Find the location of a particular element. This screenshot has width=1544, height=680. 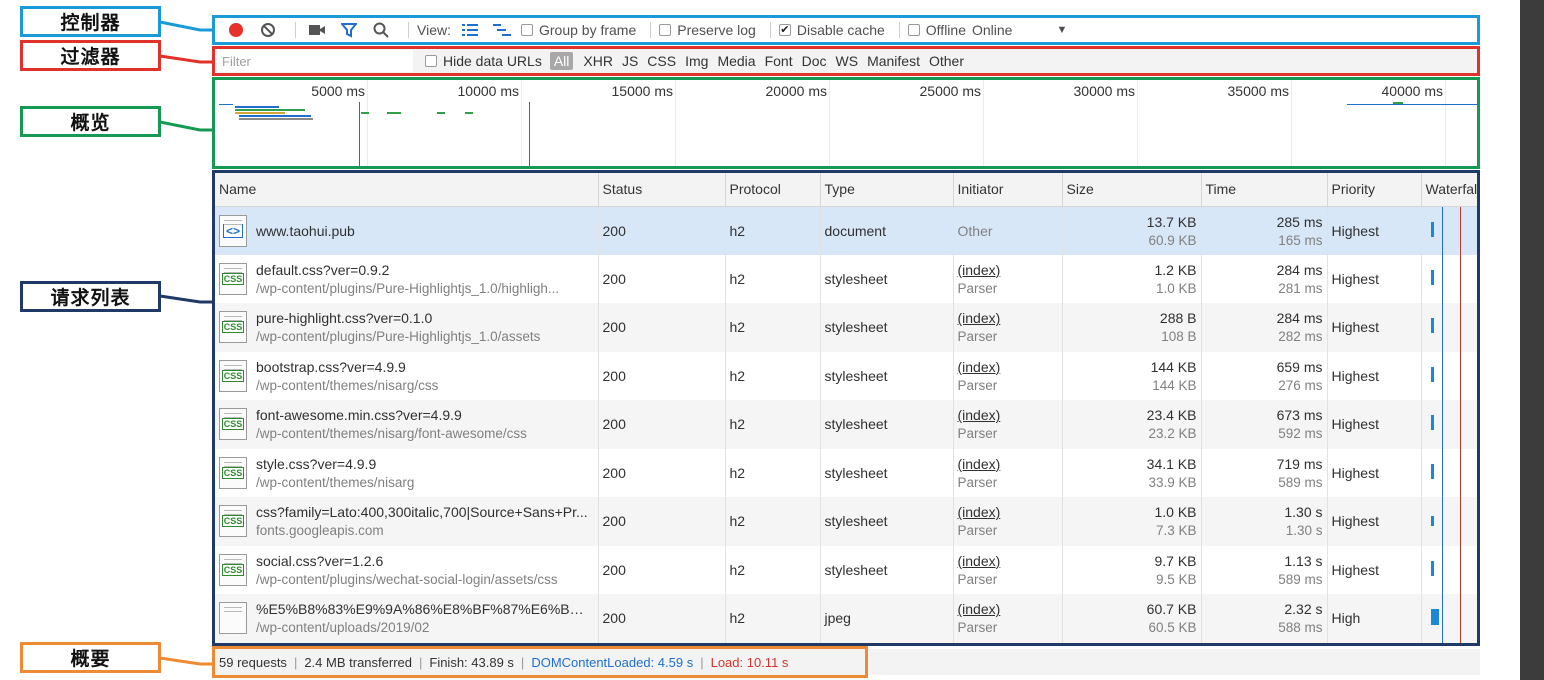

type-filter-other: Other is located at coordinates (946, 61).